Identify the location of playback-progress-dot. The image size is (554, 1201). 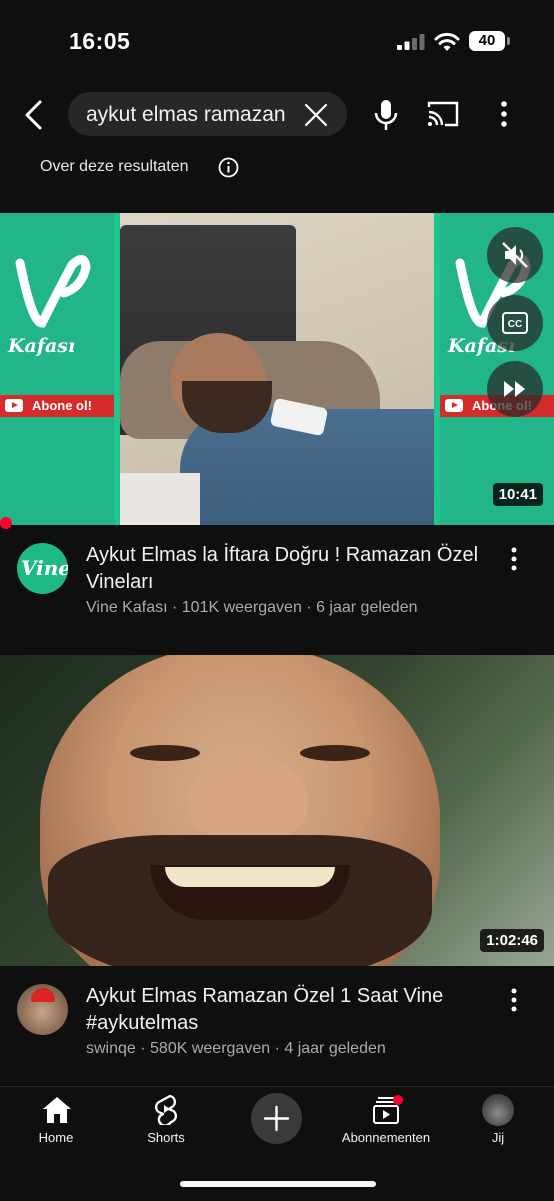
(6, 523).